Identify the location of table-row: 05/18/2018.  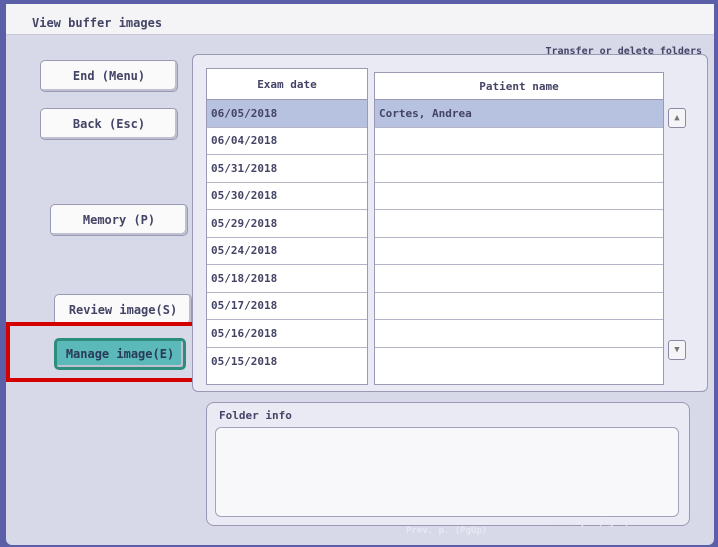
(287, 279).